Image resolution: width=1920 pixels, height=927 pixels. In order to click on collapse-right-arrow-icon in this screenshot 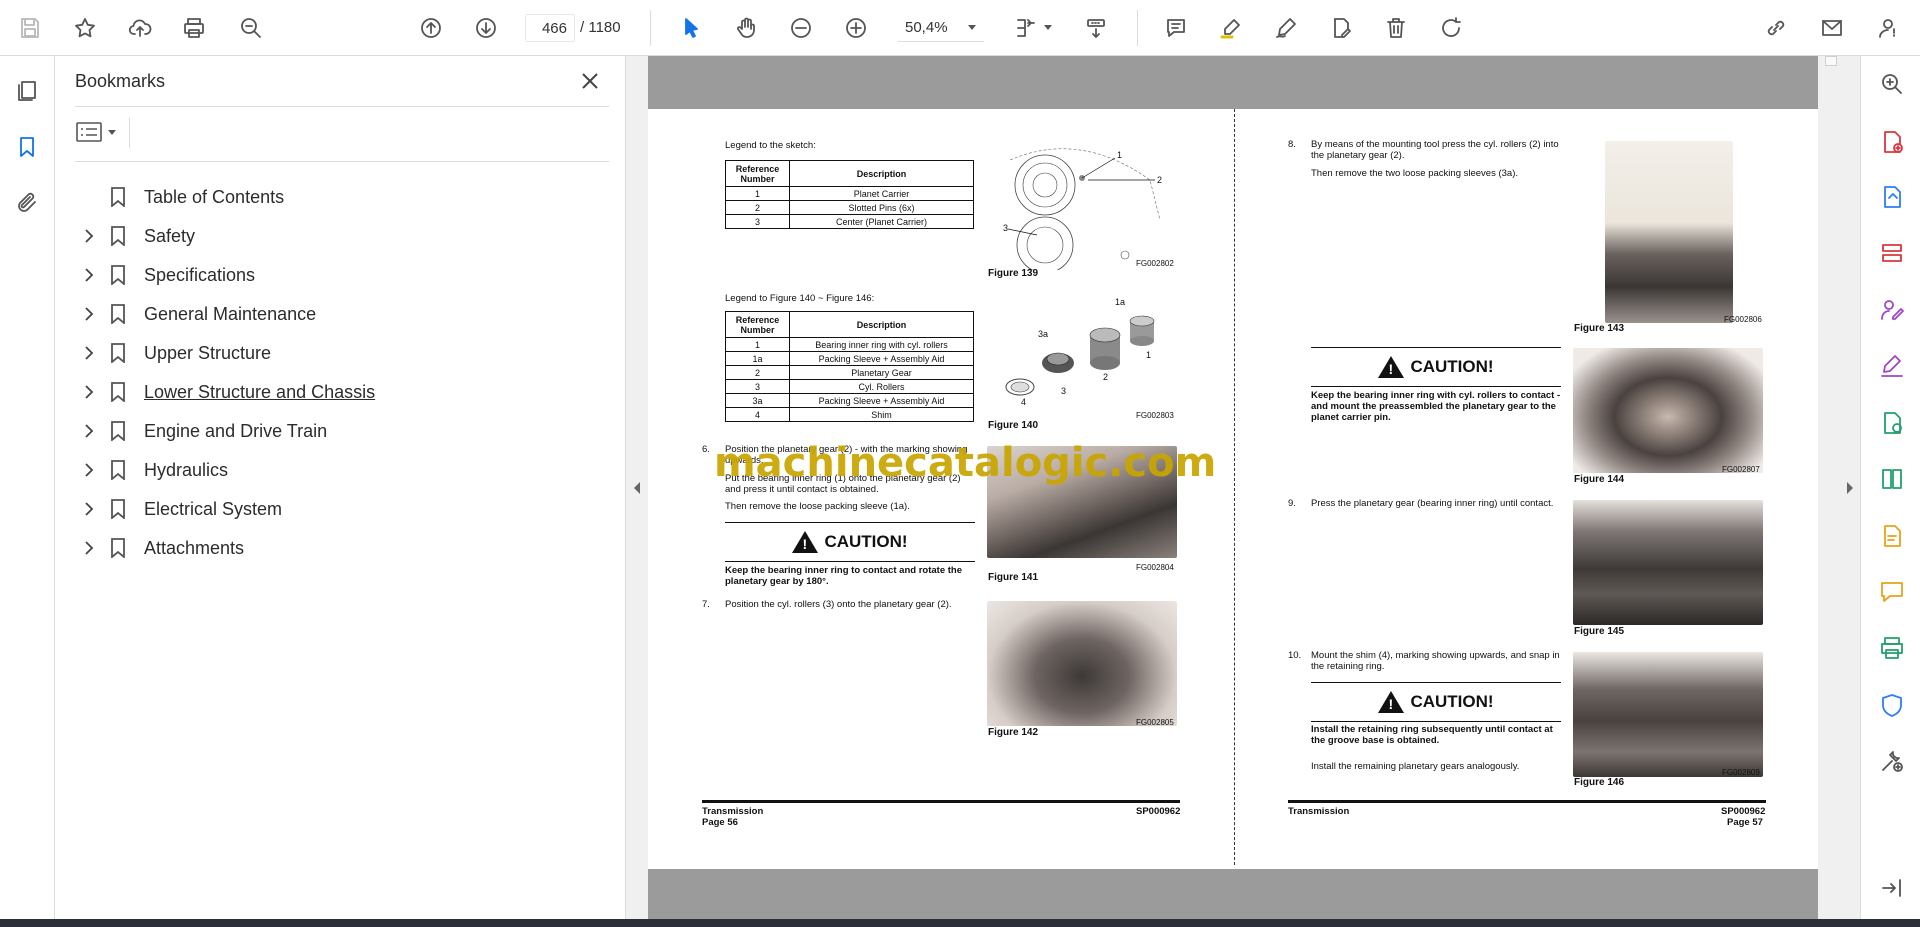, I will do `click(1852, 488)`.